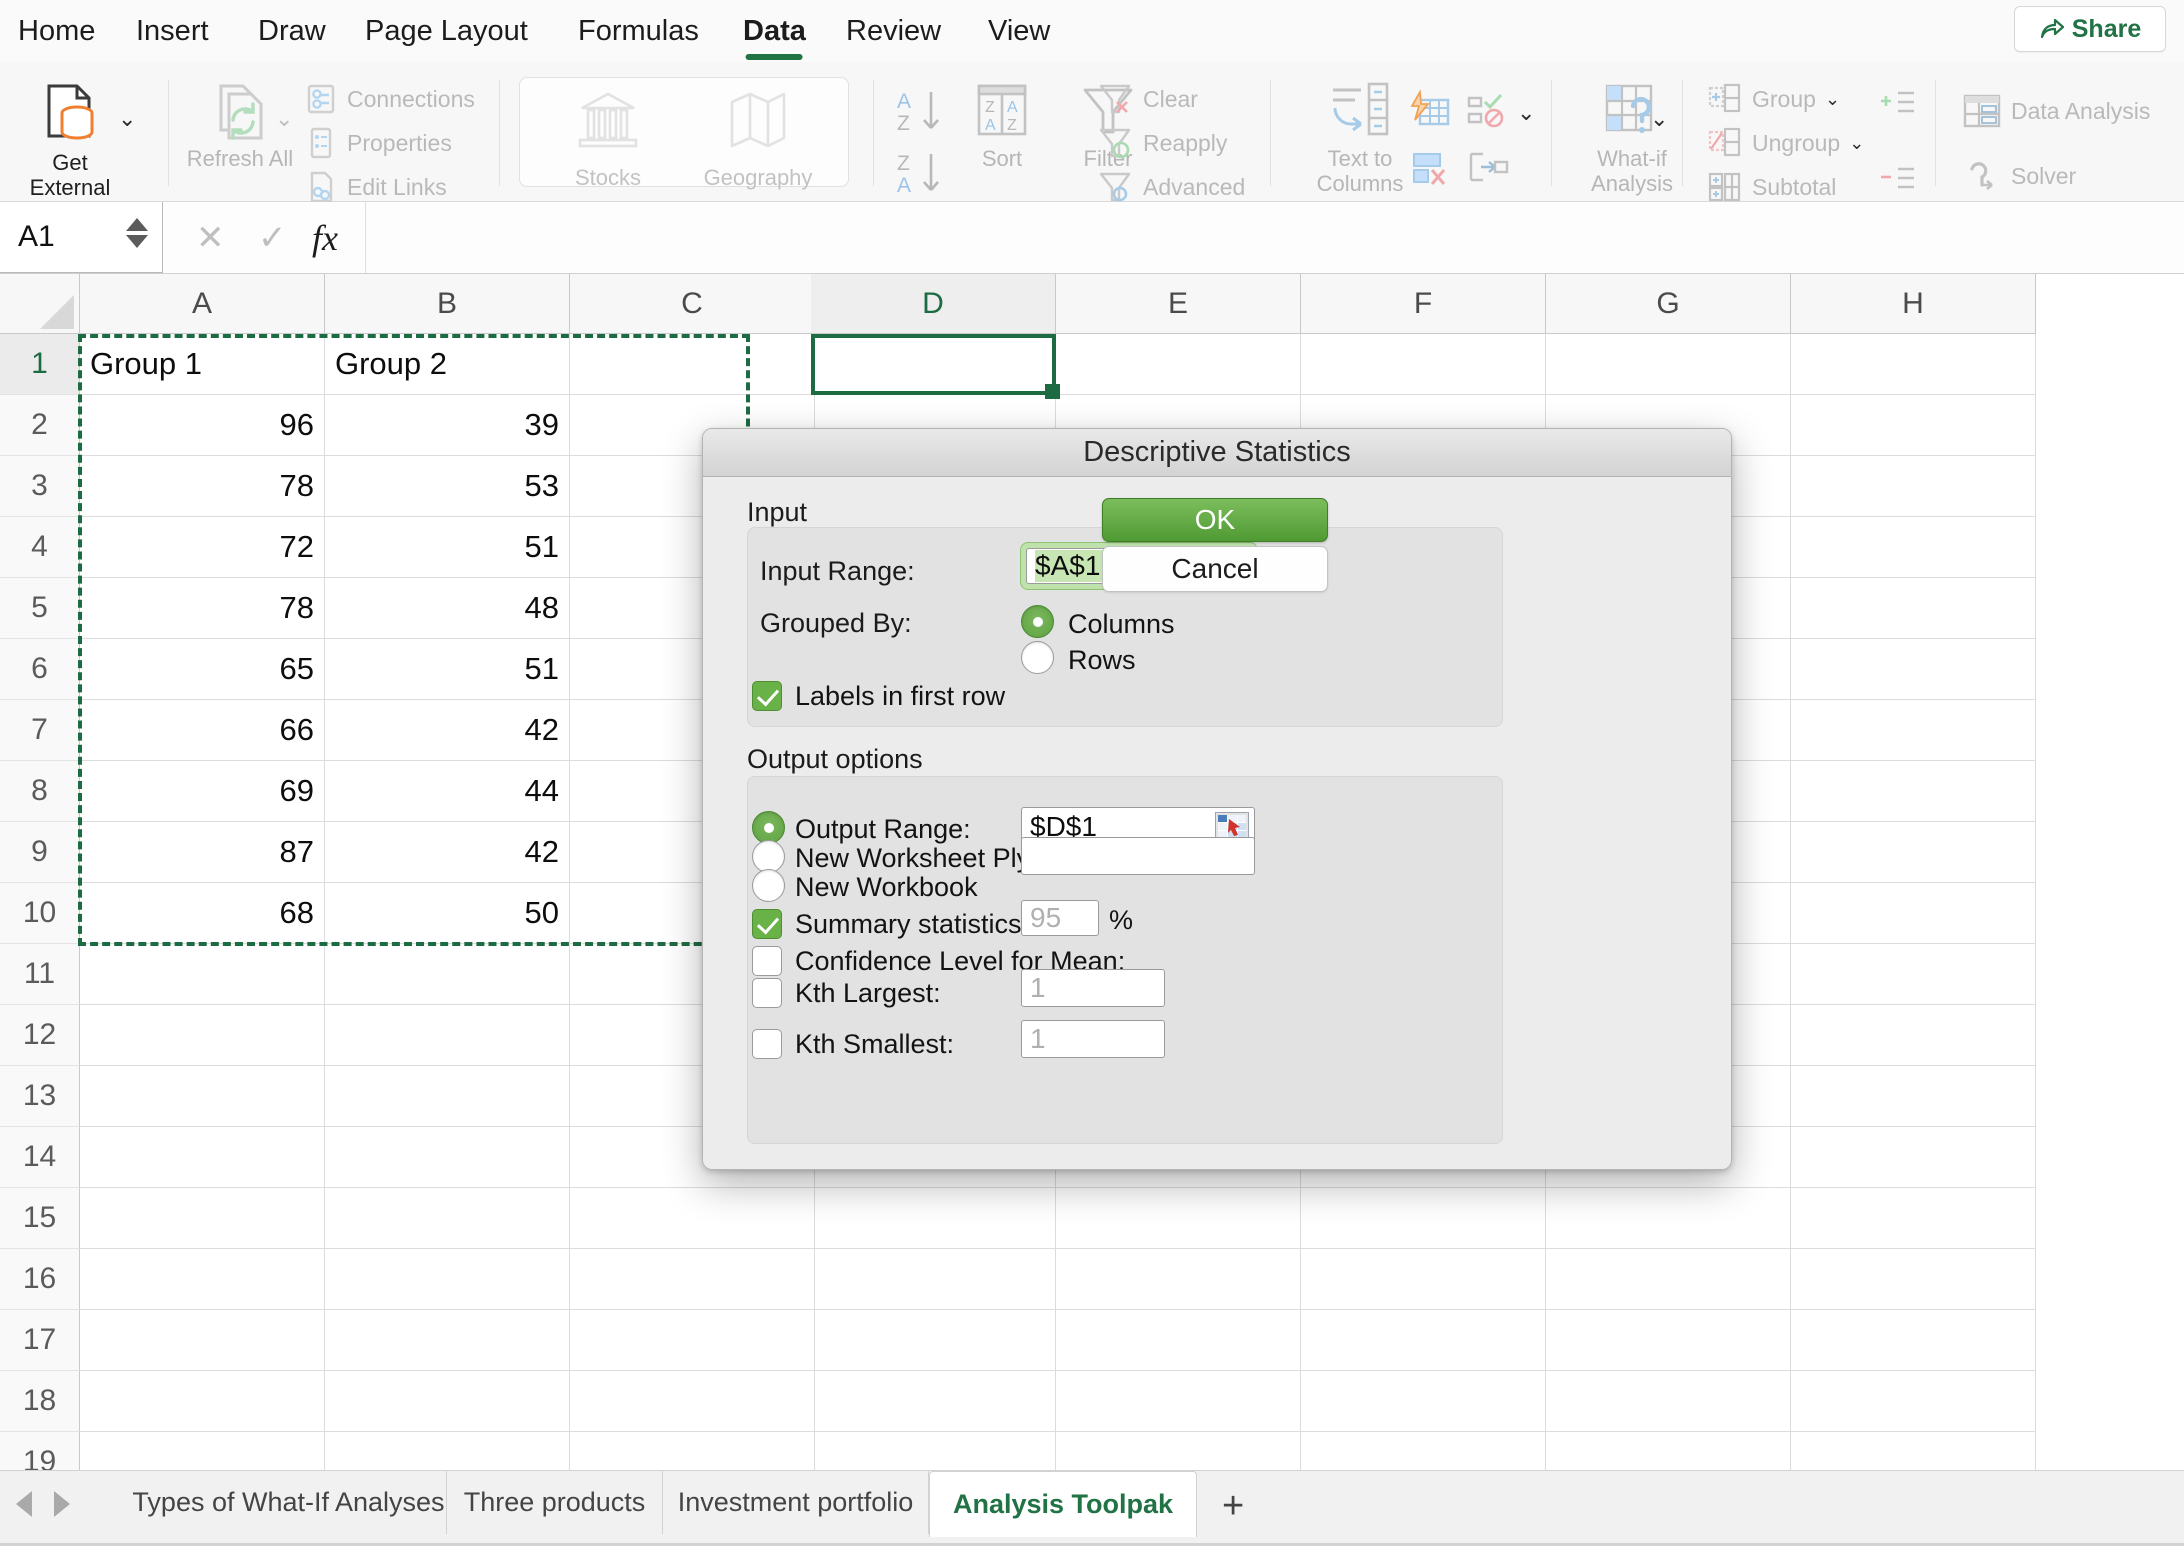  I want to click on ribbon-tab-review: Review, so click(893, 31).